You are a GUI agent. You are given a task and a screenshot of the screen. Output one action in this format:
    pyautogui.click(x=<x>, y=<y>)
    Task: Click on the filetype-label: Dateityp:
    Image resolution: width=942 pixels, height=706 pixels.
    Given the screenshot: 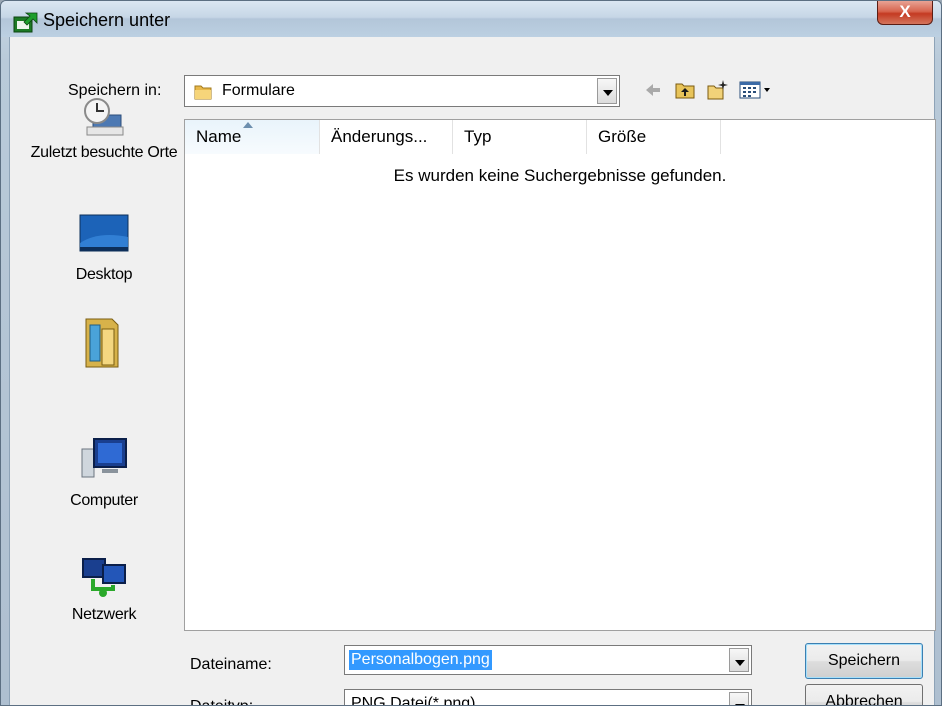 What is the action you would take?
    pyautogui.click(x=221, y=701)
    